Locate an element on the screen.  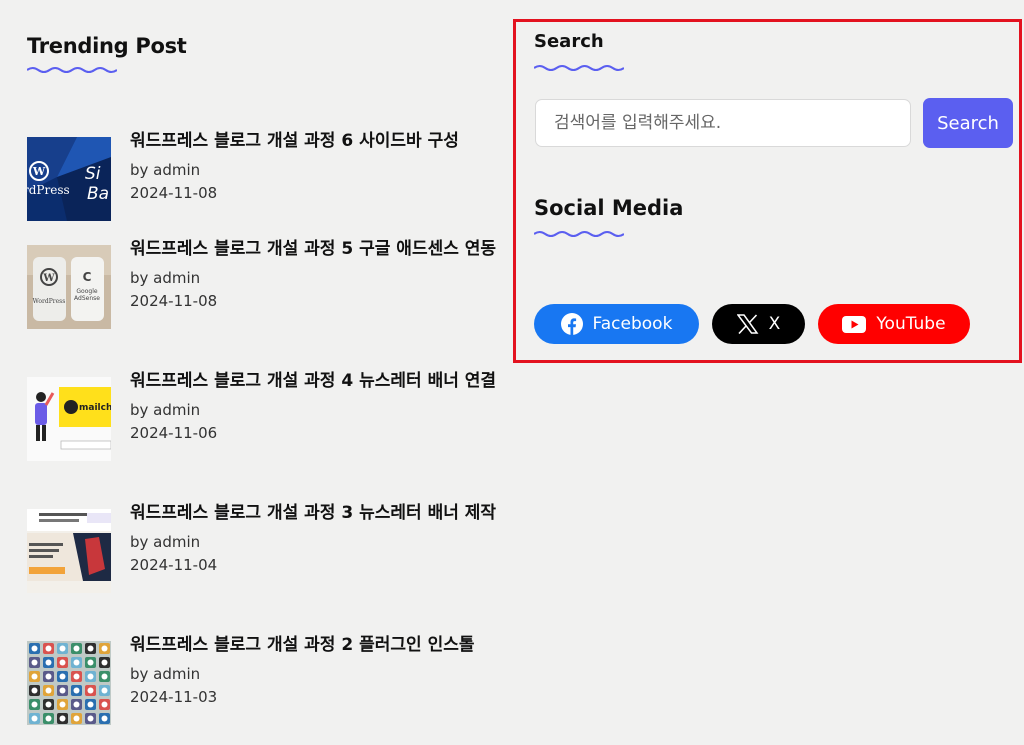
search-button: Search is located at coordinates (968, 123).